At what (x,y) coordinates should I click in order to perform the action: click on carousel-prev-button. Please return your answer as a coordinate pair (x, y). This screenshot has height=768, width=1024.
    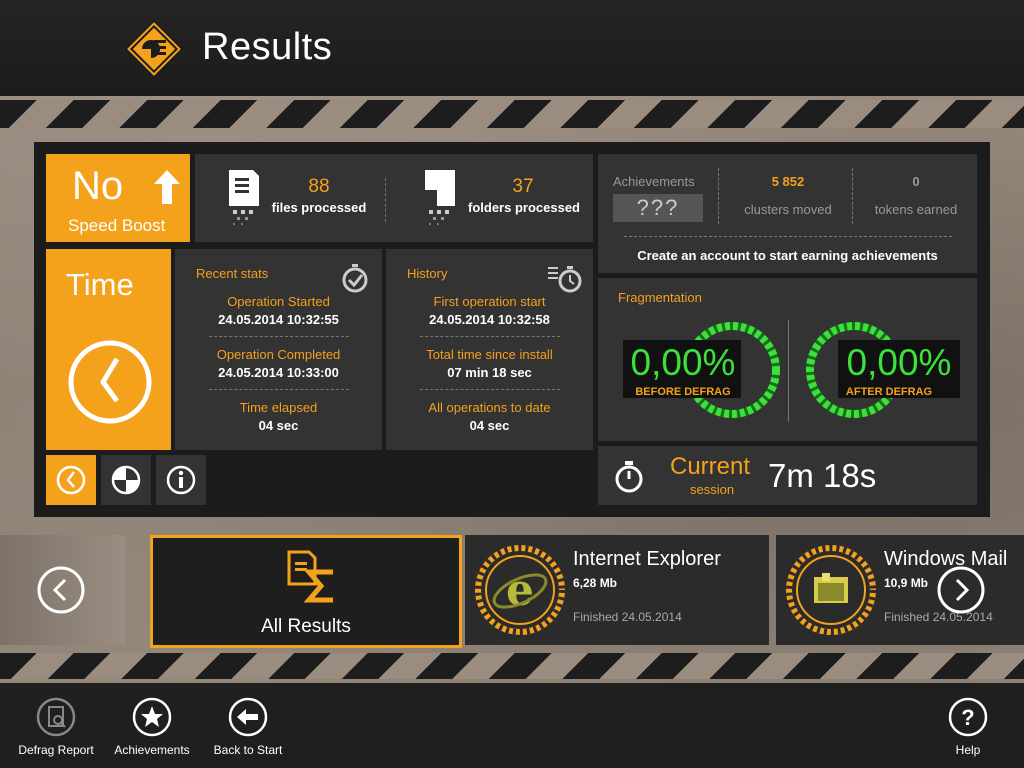
    Looking at the image, I should click on (61, 590).